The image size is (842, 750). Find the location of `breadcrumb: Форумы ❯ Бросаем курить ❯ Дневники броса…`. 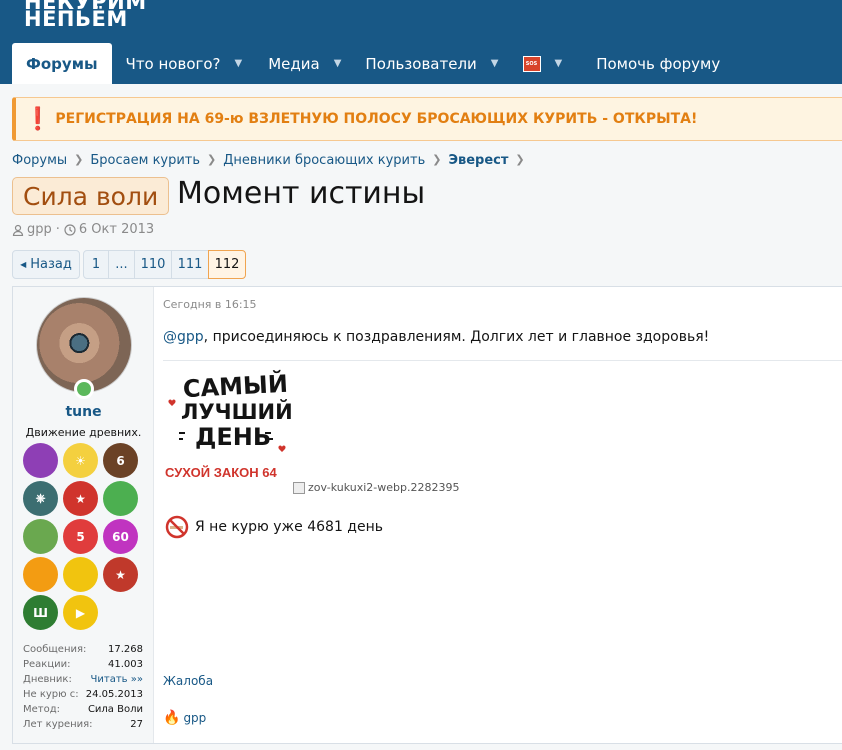

breadcrumb: Форумы ❯ Бросаем курить ❯ Дневники броса… is located at coordinates (272, 160).